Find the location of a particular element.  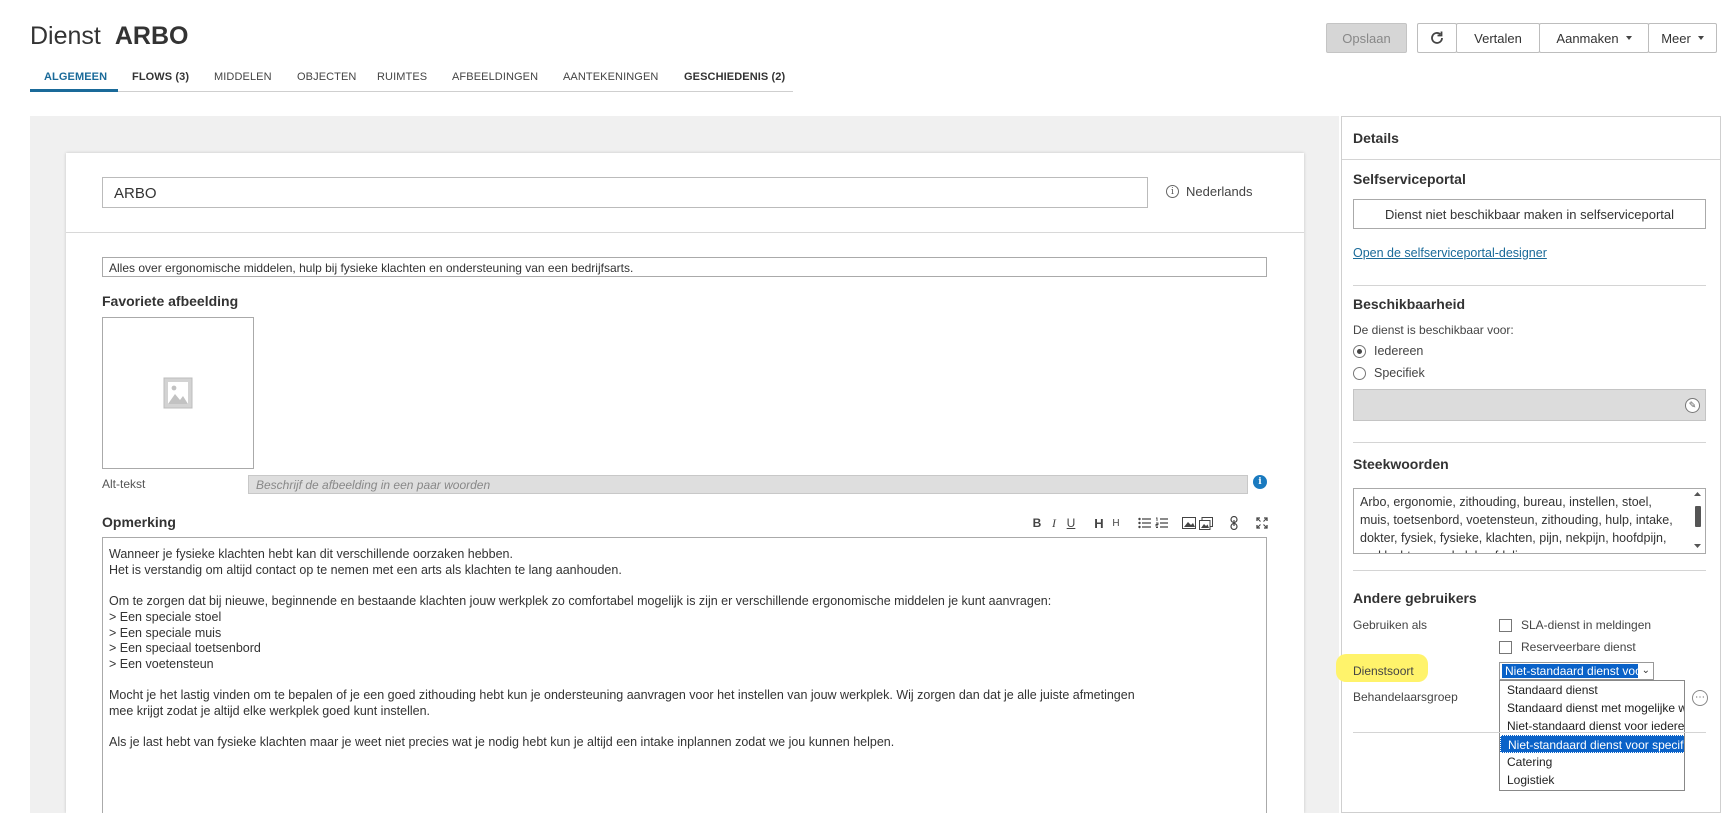

fullscreen-icon is located at coordinates (1262, 523).